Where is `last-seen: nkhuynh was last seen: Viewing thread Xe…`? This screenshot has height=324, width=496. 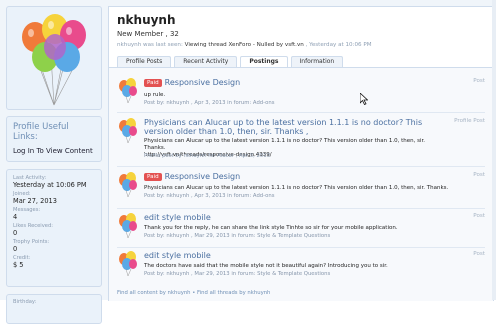 last-seen: nkhuynh was last seen: Viewing thread Xe… is located at coordinates (301, 45).